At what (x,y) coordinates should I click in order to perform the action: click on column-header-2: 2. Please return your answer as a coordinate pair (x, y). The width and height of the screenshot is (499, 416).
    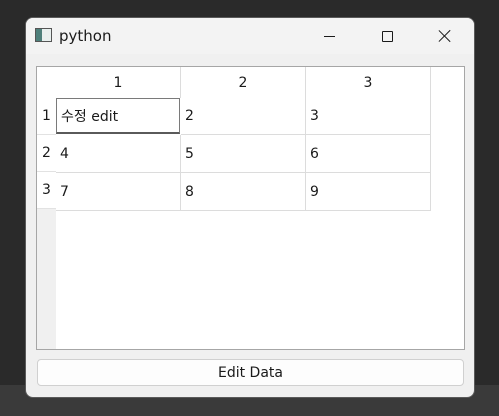
    Looking at the image, I should click on (243, 82).